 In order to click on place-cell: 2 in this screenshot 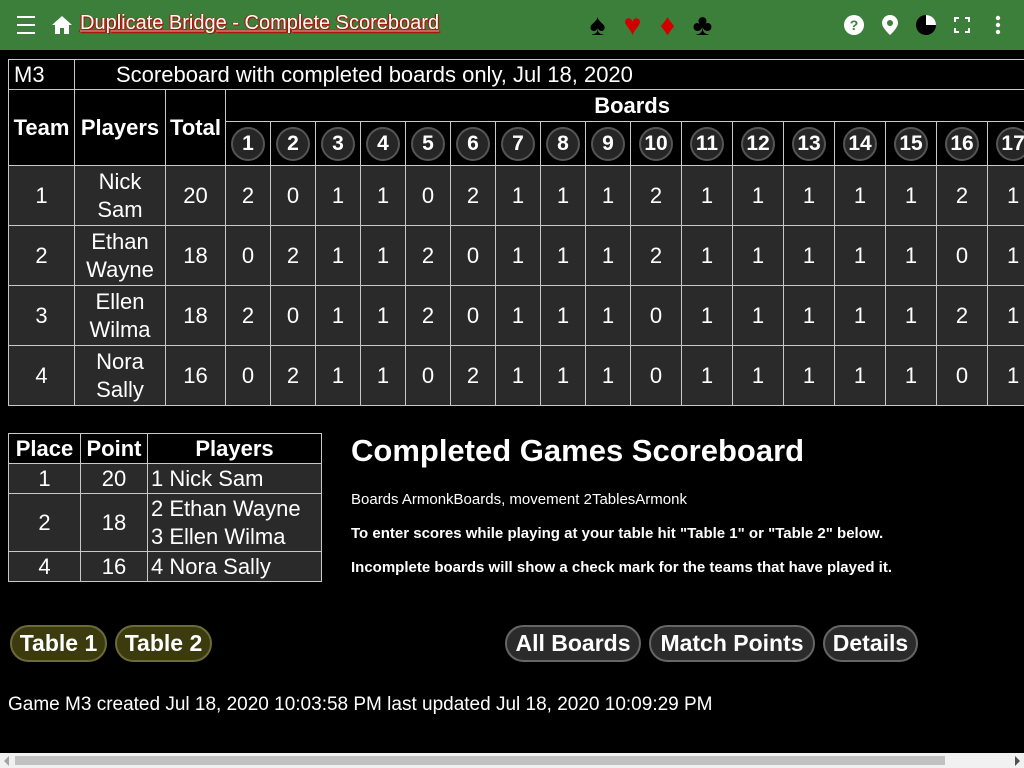, I will do `click(44, 522)`.